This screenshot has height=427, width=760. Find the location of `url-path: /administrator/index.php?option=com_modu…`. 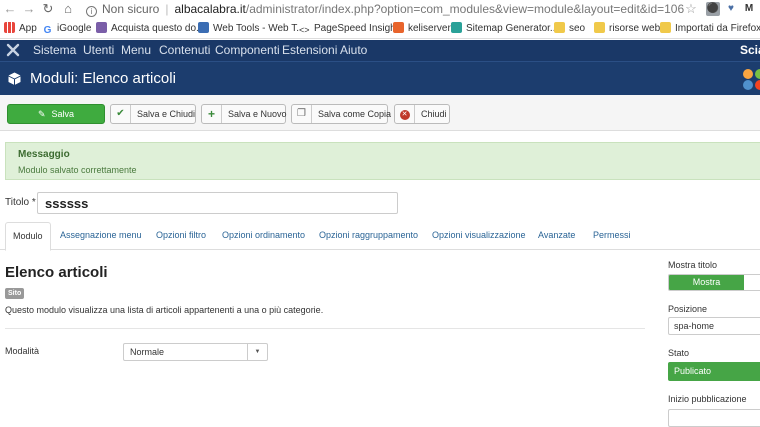

url-path: /administrator/index.php?option=com_modu… is located at coordinates (465, 9).